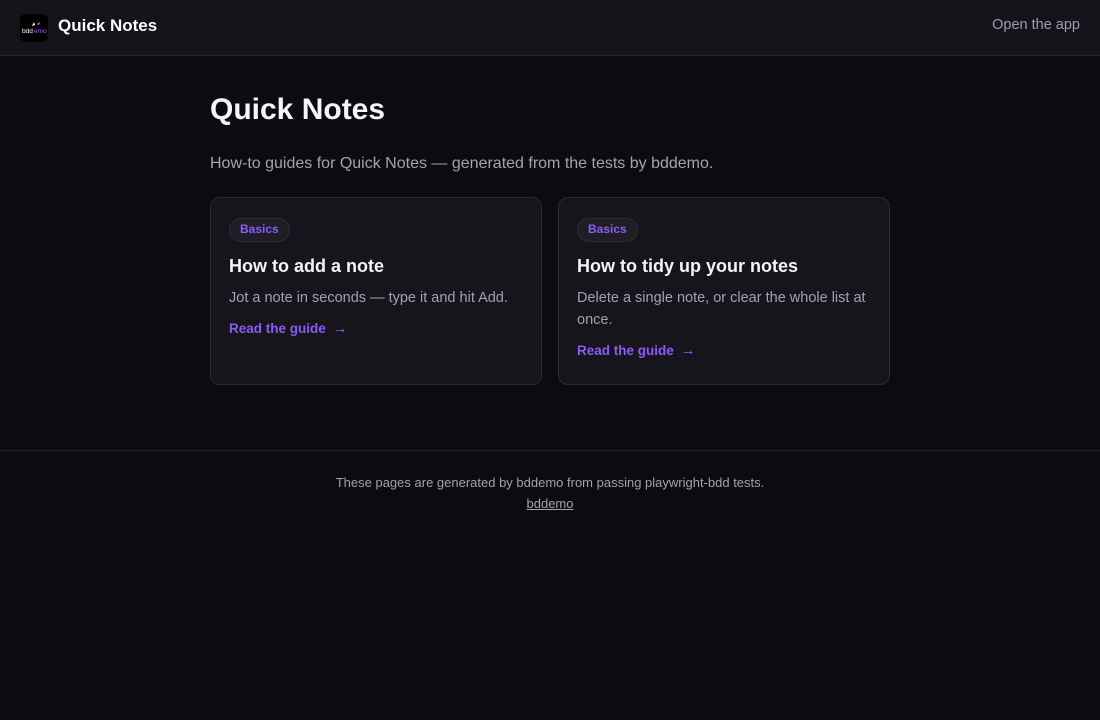  Describe the element at coordinates (306, 266) in the screenshot. I see `guide-title: How to add a note` at that location.